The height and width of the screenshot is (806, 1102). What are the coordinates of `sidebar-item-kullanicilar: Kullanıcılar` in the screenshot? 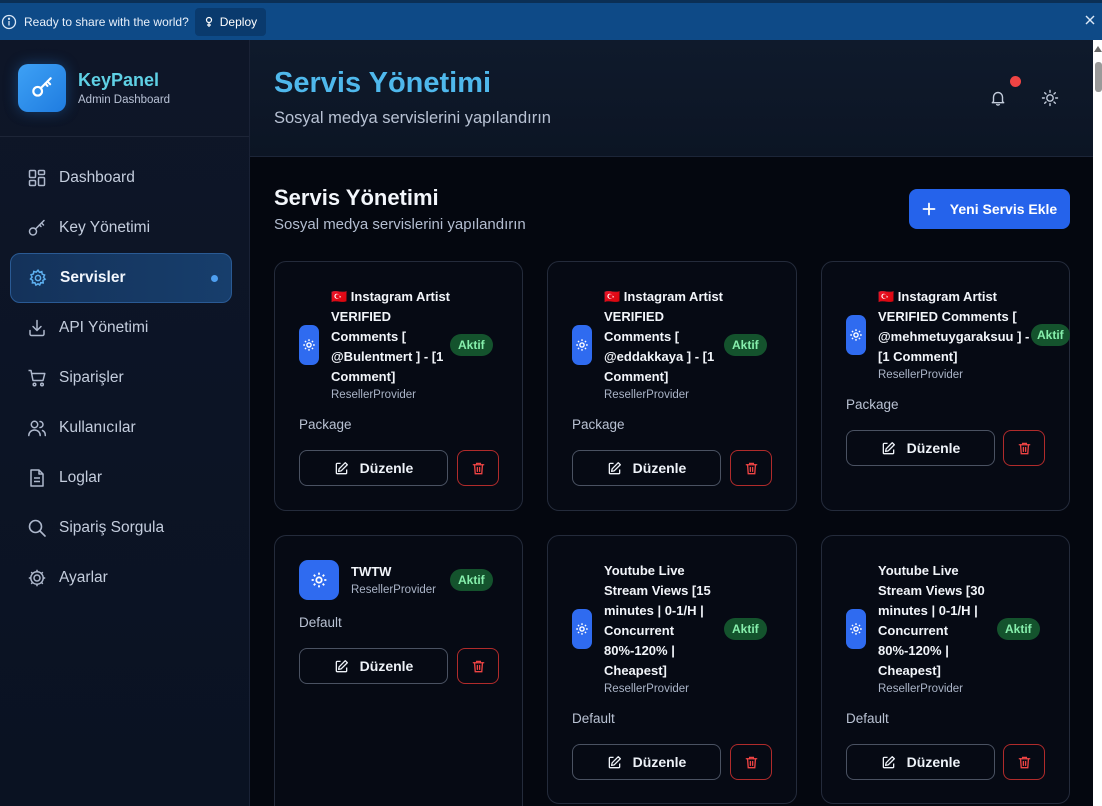 It's located at (121, 428).